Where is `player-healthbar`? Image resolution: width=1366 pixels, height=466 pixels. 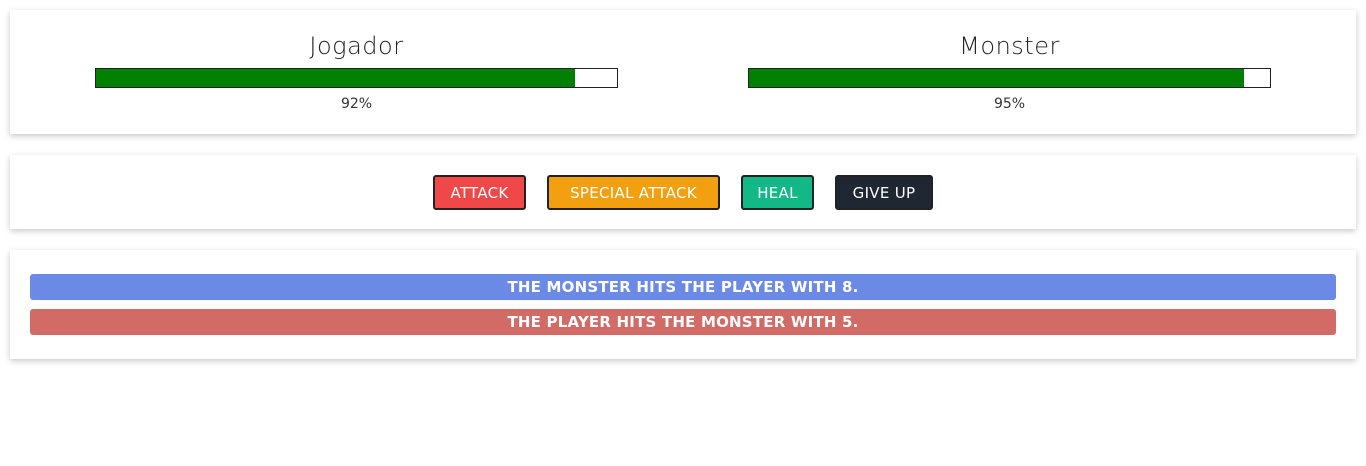 player-healthbar is located at coordinates (356, 78).